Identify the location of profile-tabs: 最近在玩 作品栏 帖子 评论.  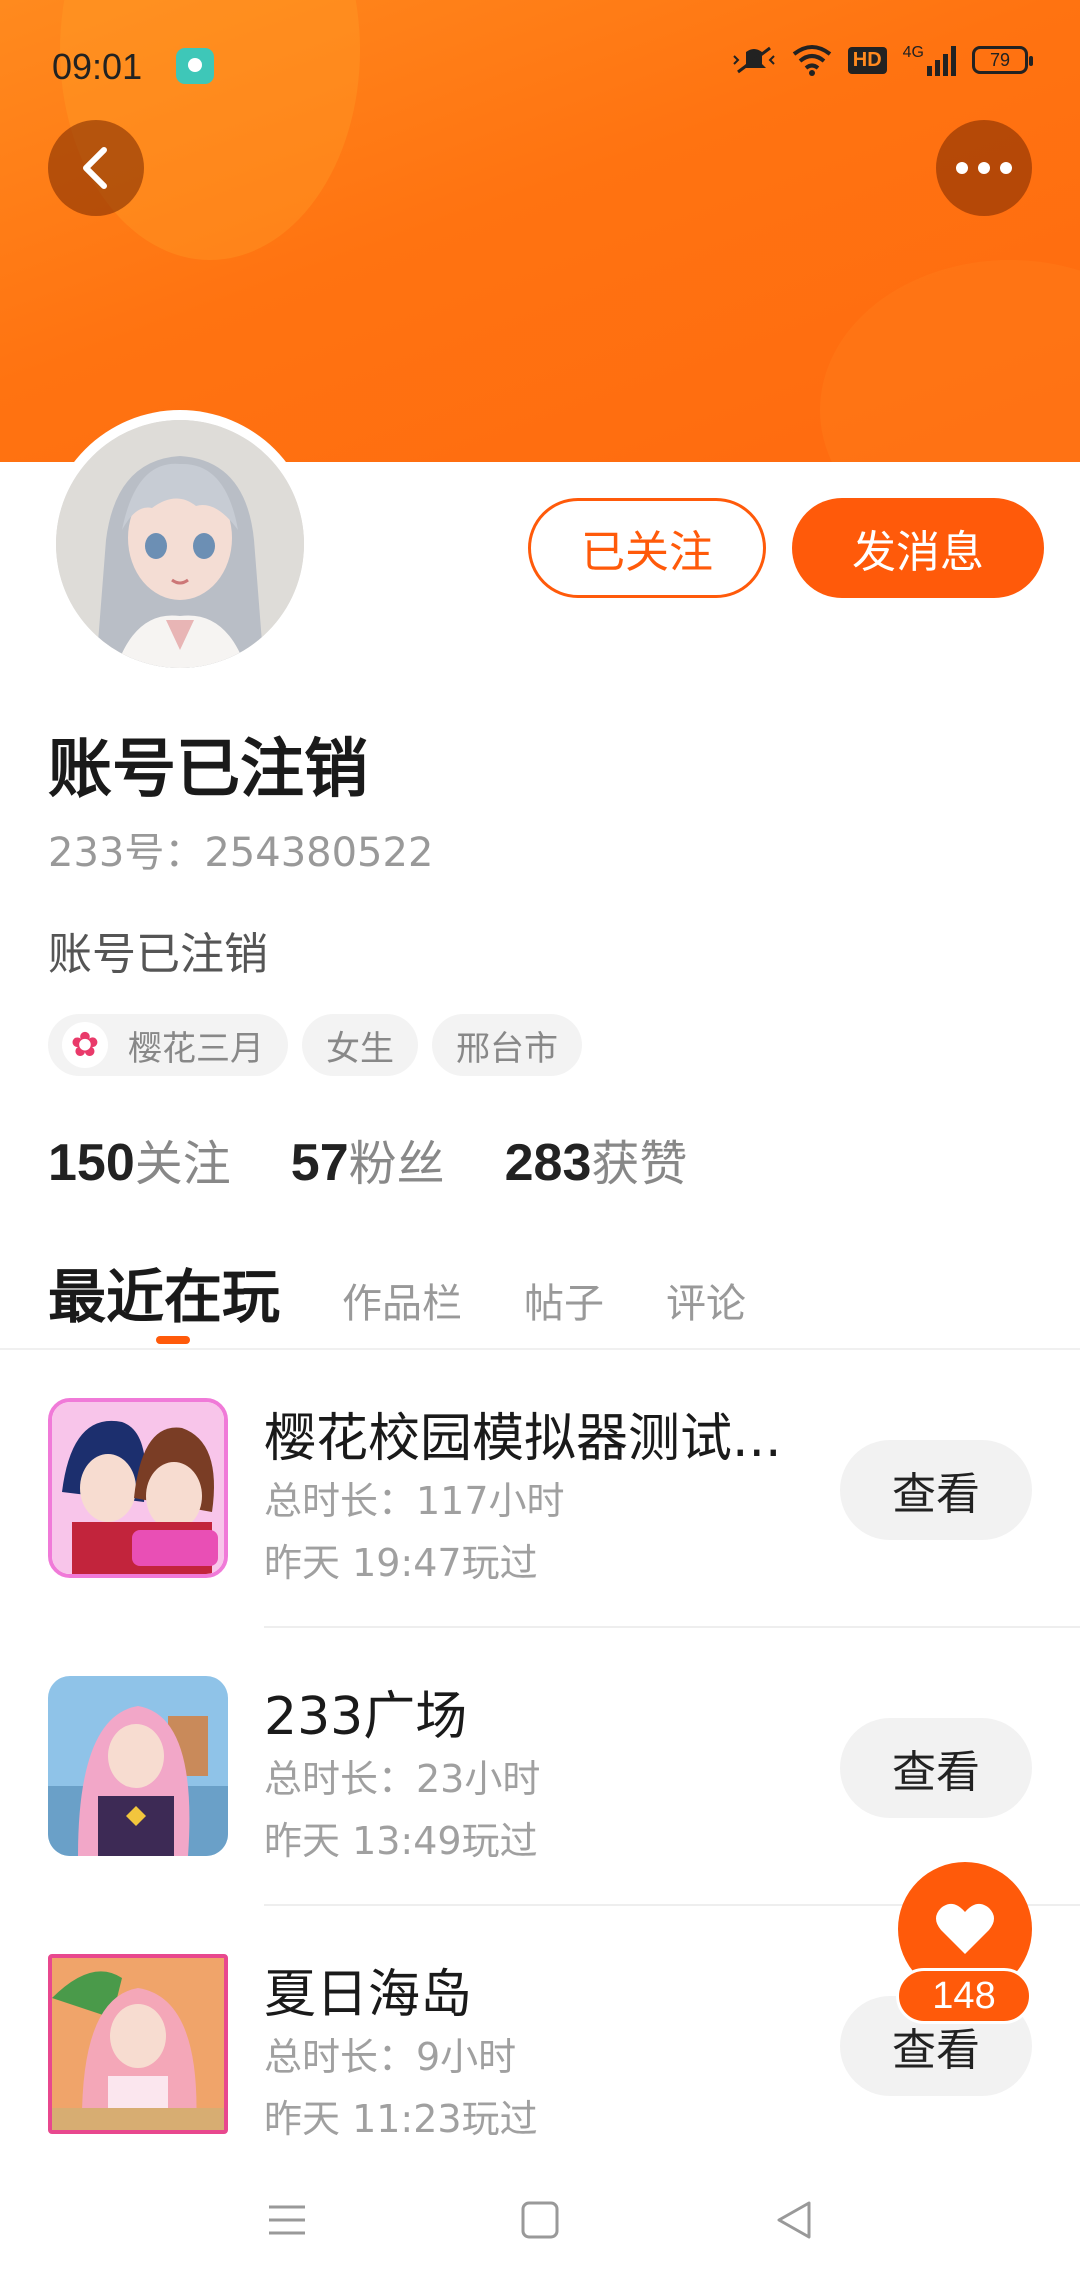
(397, 1297).